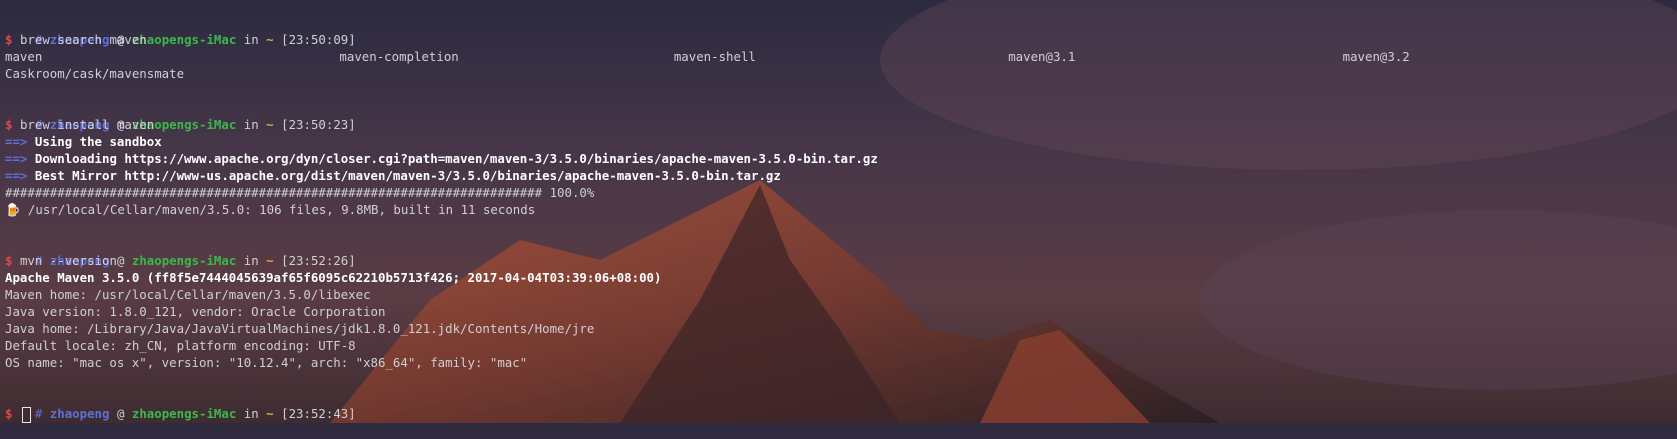 This screenshot has height=439, width=1677. Describe the element at coordinates (87, 124) in the screenshot. I see `command-text: brew install maven` at that location.